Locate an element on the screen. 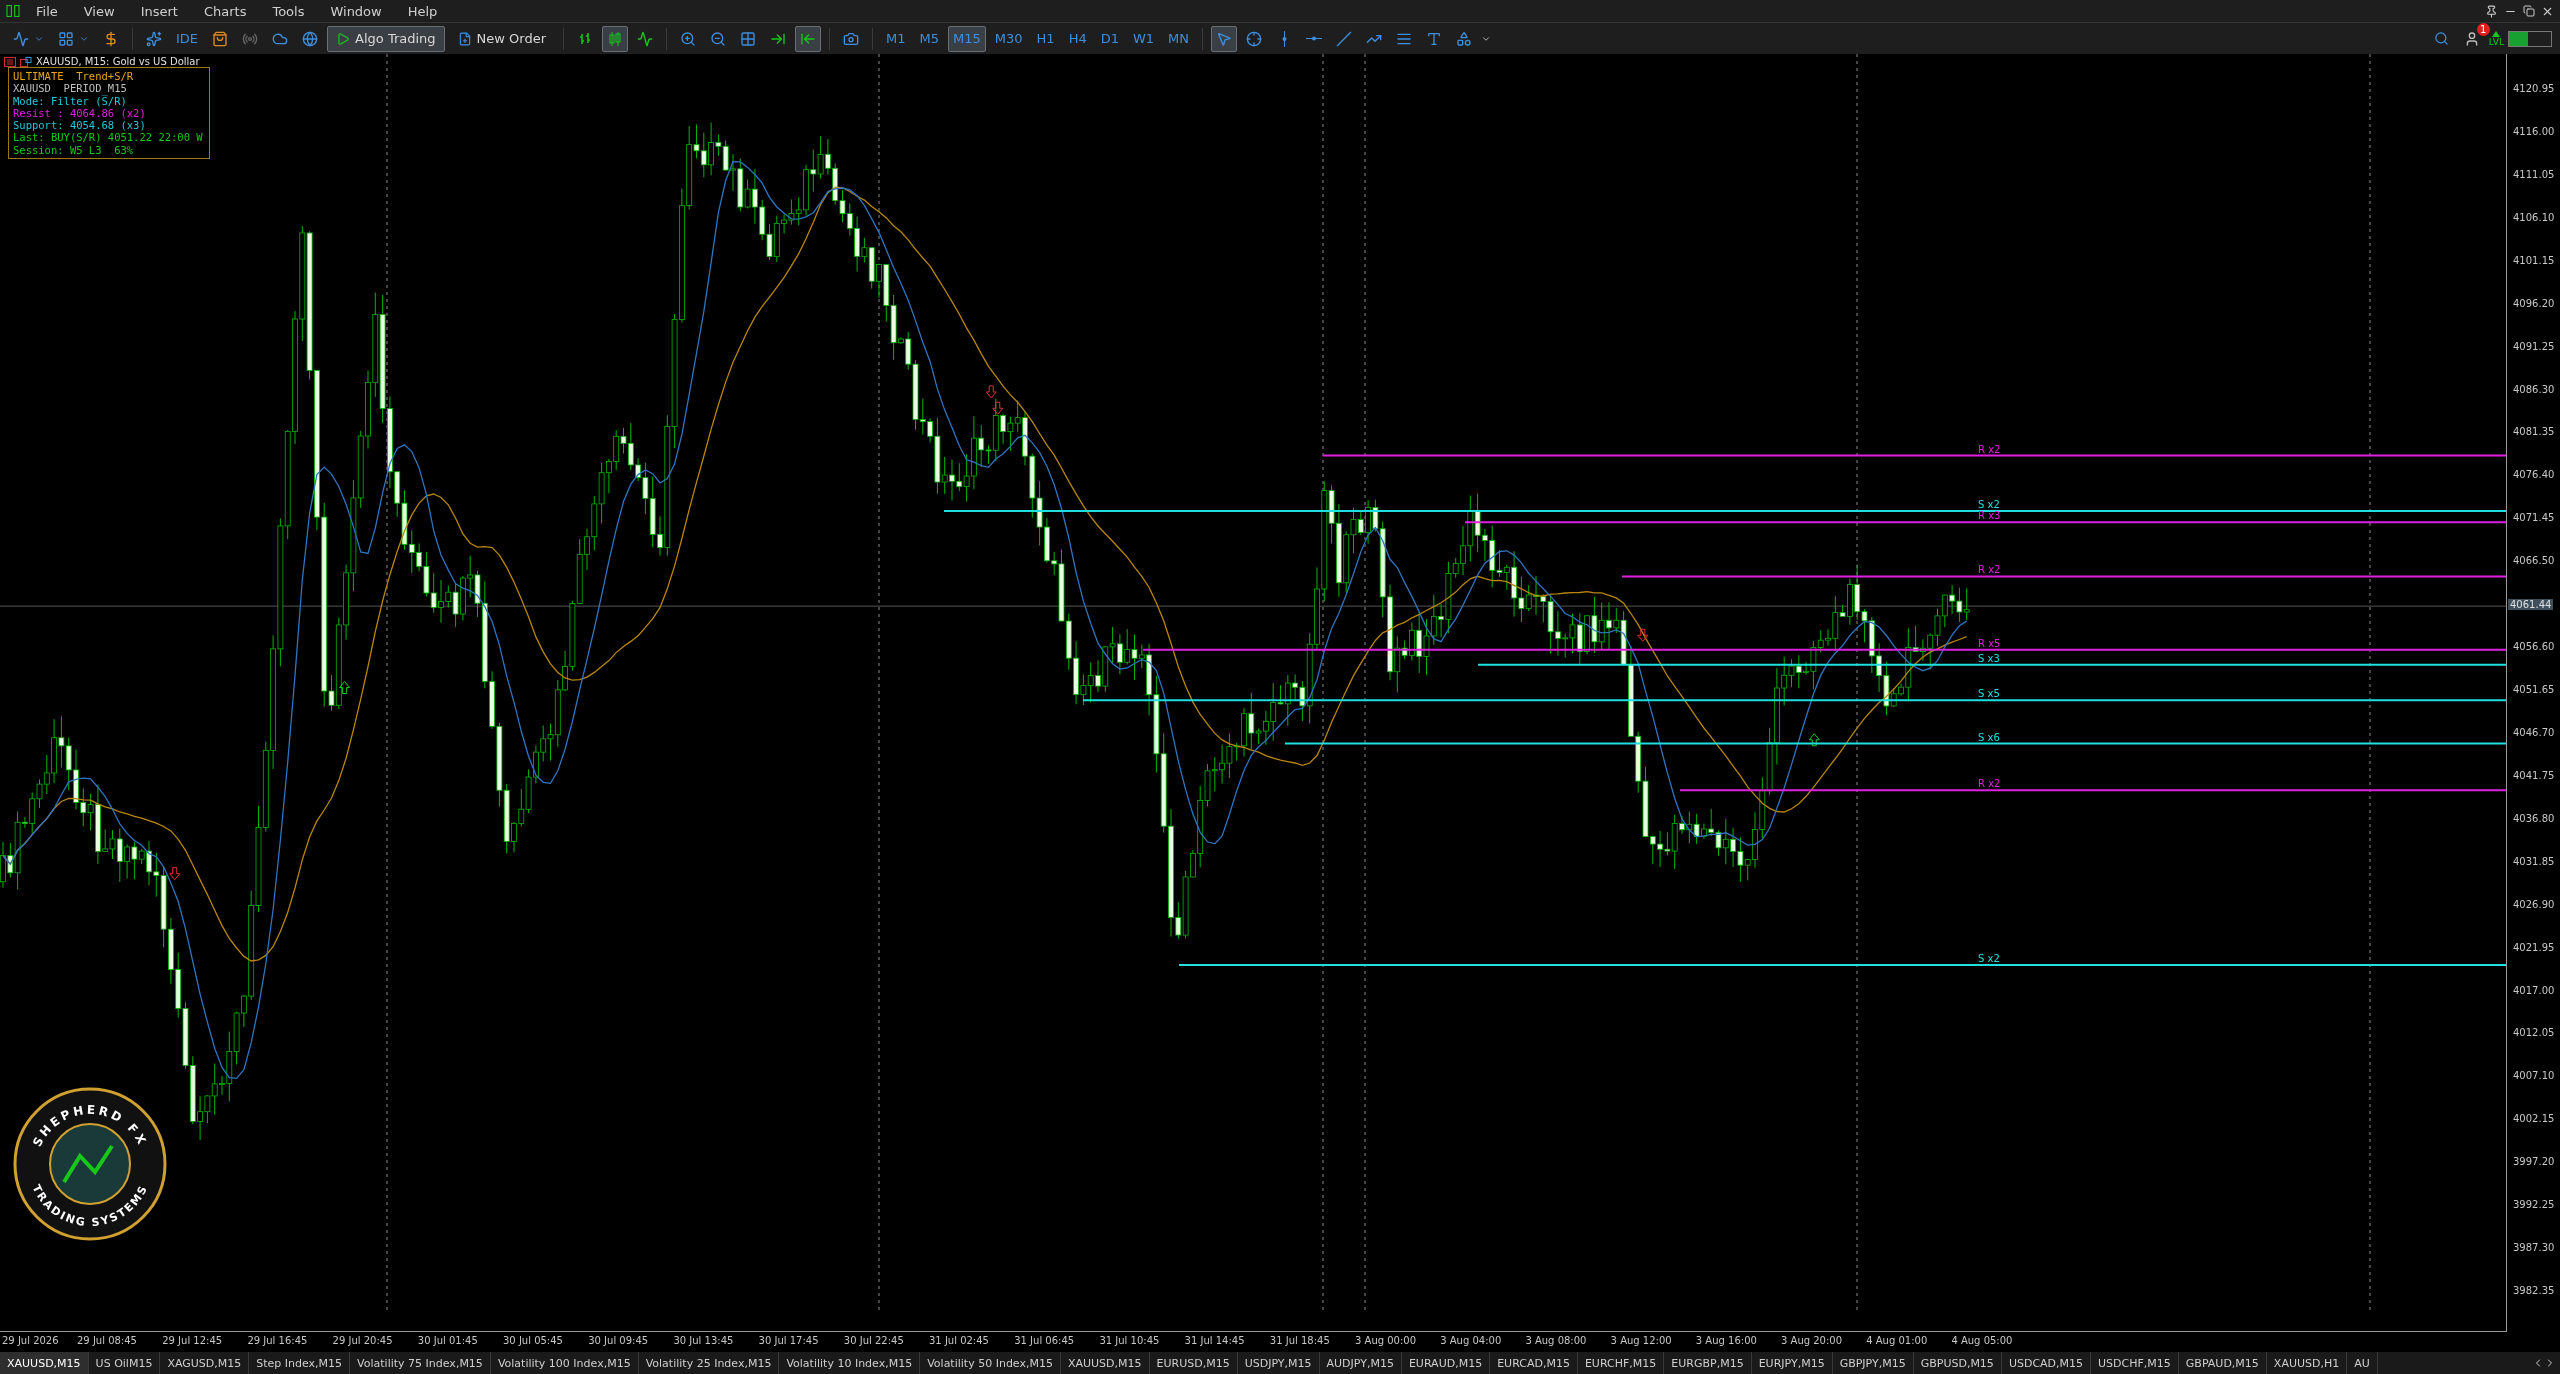 This screenshot has width=2560, height=1374. level-label: S x6 is located at coordinates (1989, 737).